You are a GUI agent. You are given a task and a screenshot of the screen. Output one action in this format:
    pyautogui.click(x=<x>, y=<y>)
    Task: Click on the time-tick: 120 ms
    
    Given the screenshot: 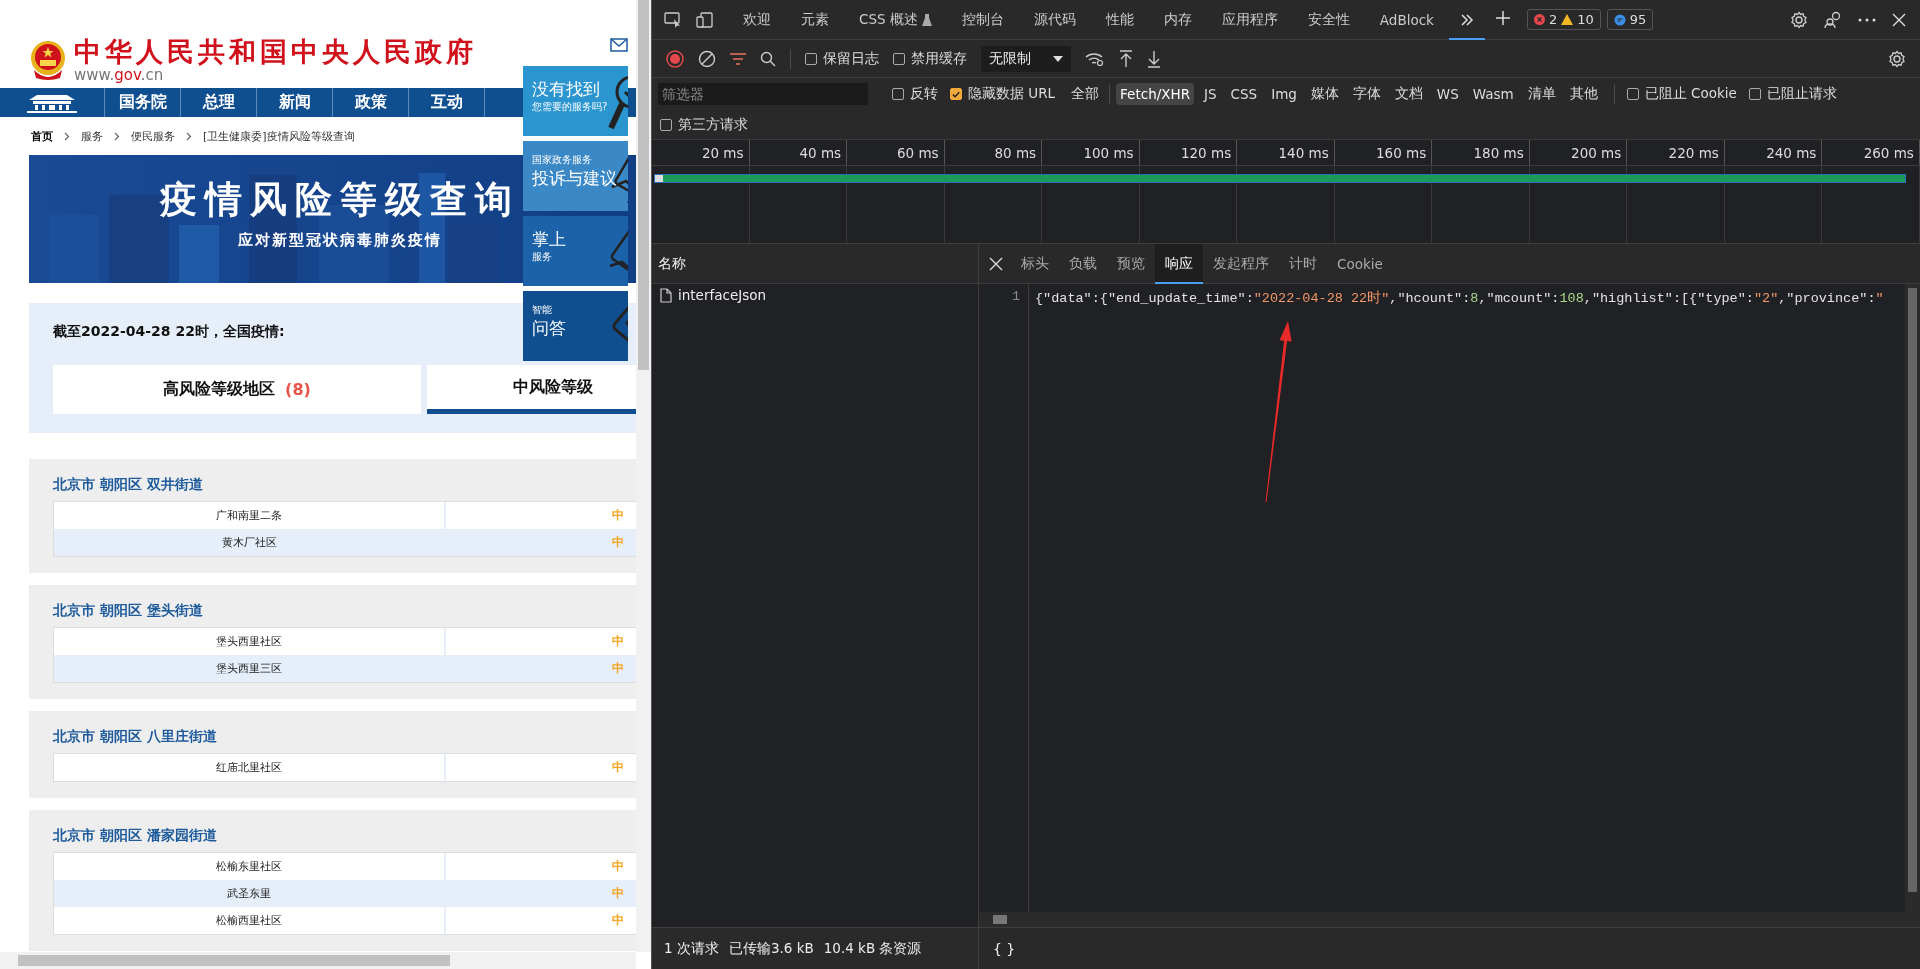 What is the action you would take?
    pyautogui.click(x=1206, y=152)
    